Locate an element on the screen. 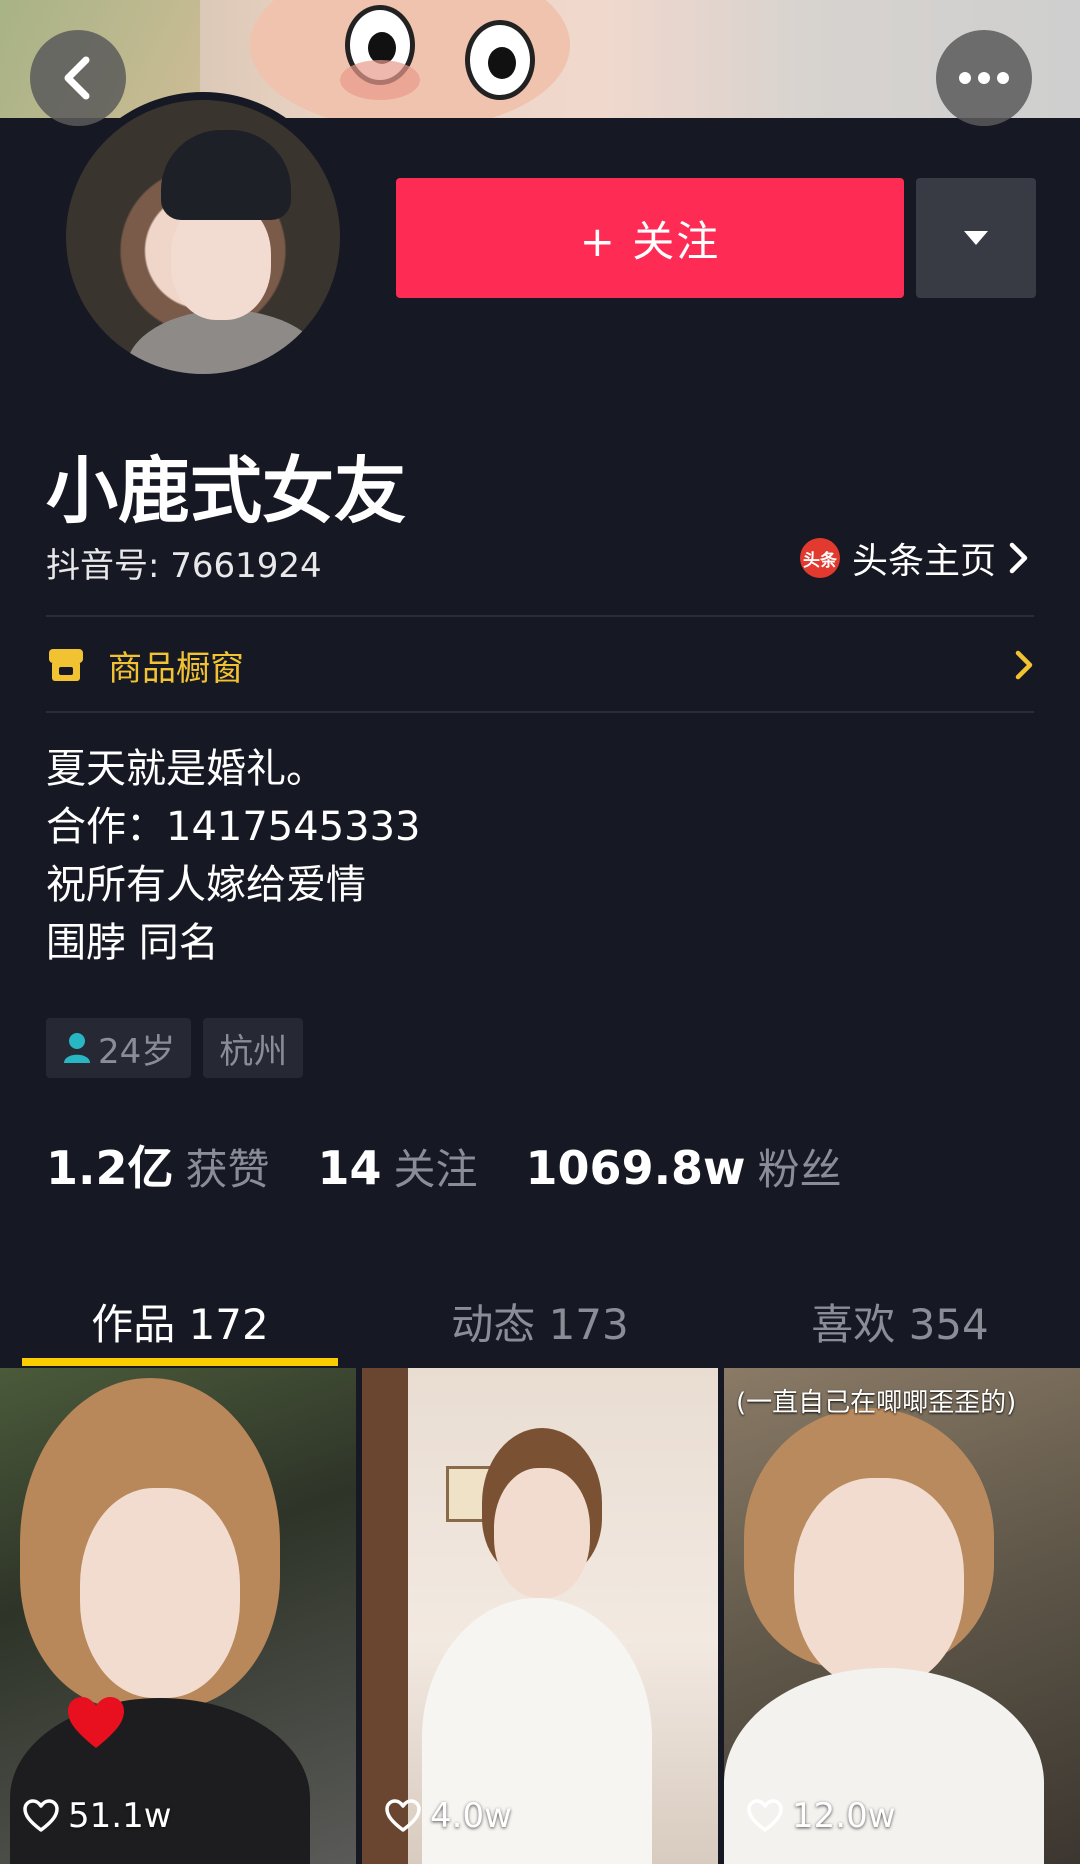 The image size is (1080, 1864). video-likes: 51.1w is located at coordinates (97, 1816).